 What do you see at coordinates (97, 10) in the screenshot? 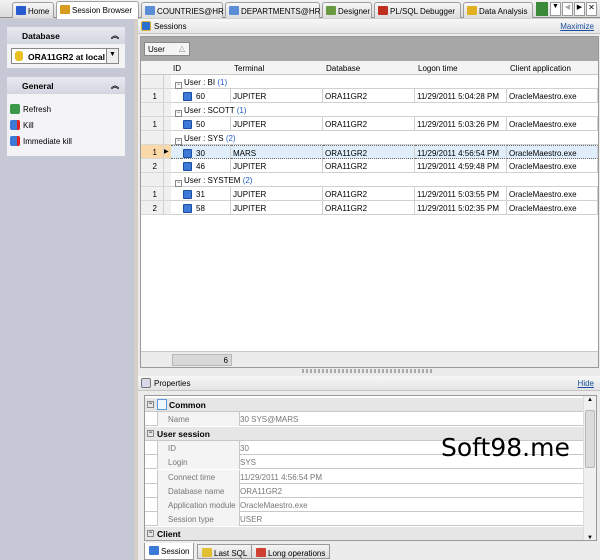
I see `tab-session-browser: Session Browser` at bounding box center [97, 10].